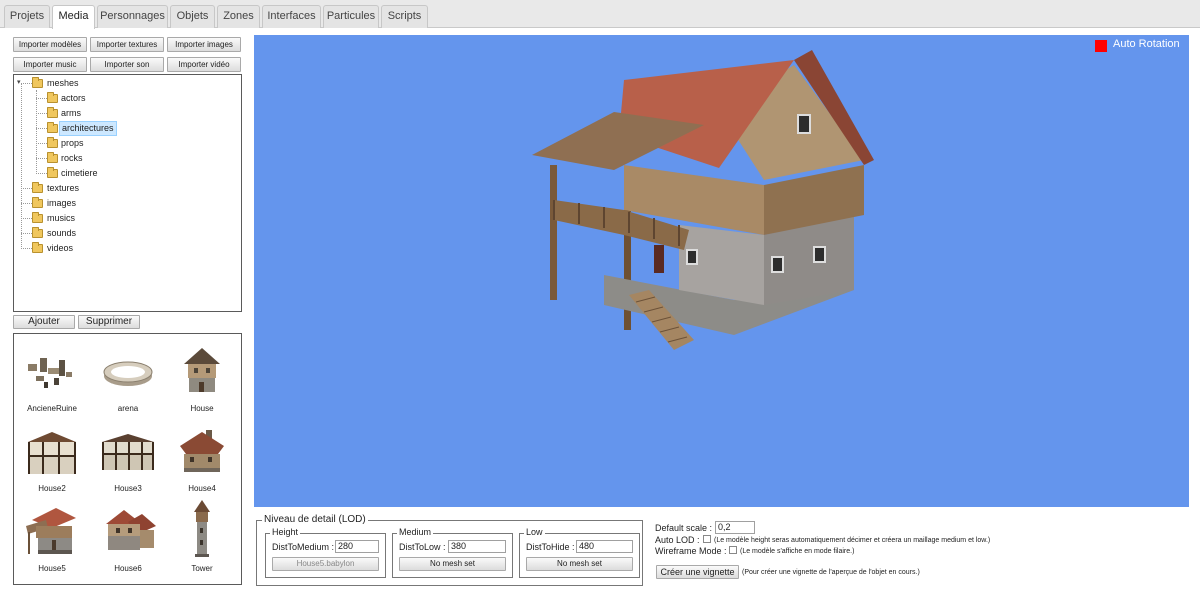 Image resolution: width=1200 pixels, height=592 pixels. I want to click on tree-item-videos: videos, so click(67, 248).